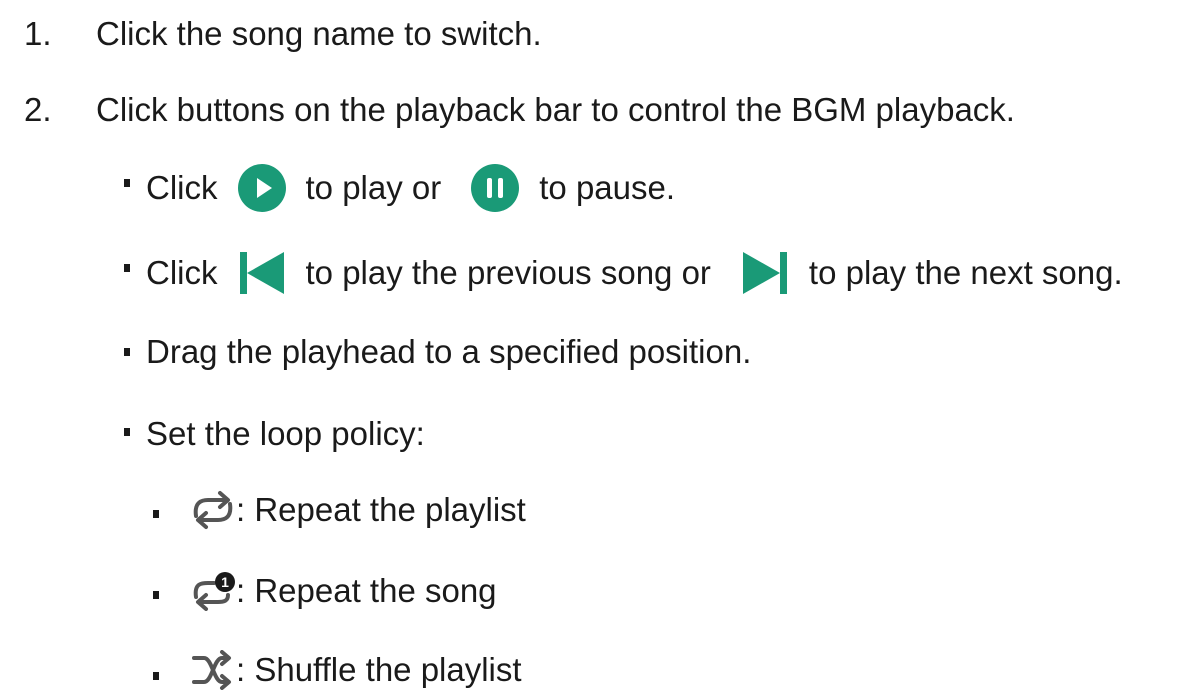  What do you see at coordinates (381, 509) in the screenshot?
I see `loop-label: : Repeat the playlist` at bounding box center [381, 509].